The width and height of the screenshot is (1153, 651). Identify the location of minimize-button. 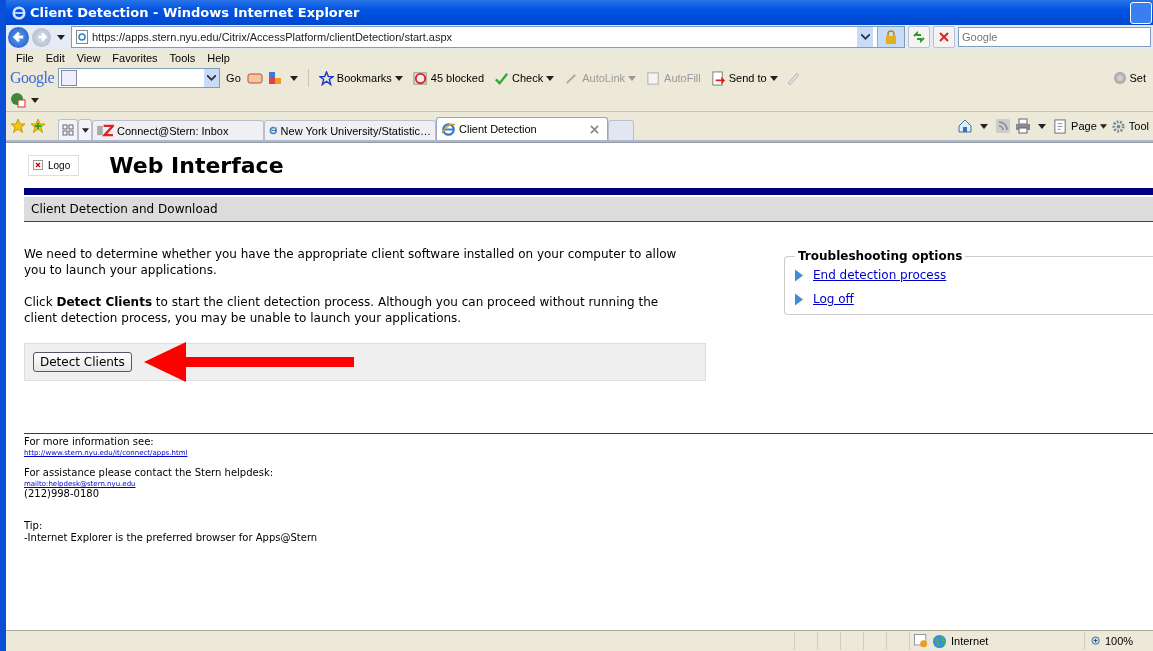
(1141, 12).